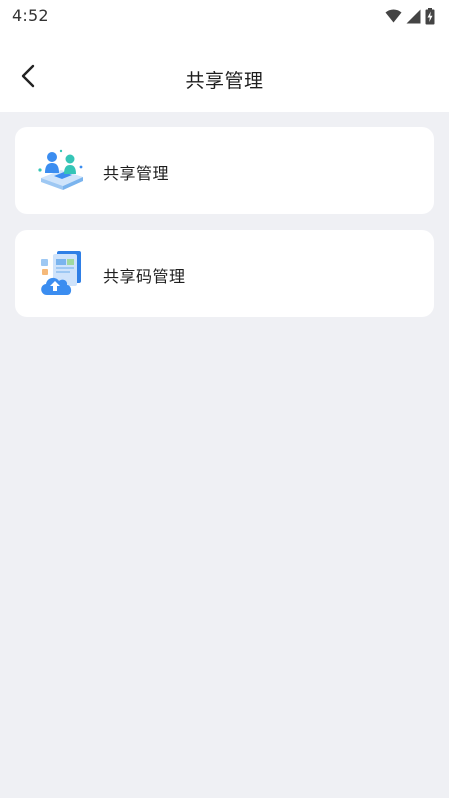  I want to click on wifi-icon, so click(393, 16).